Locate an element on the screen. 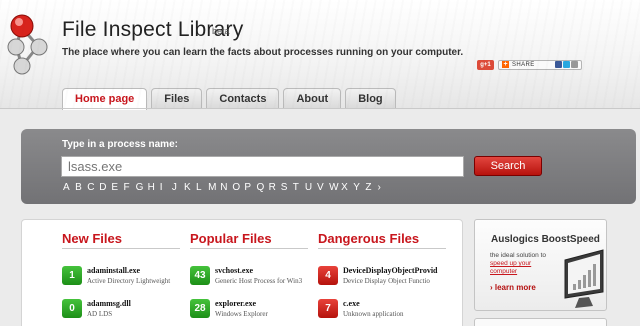  logo-icon is located at coordinates (28, 41).